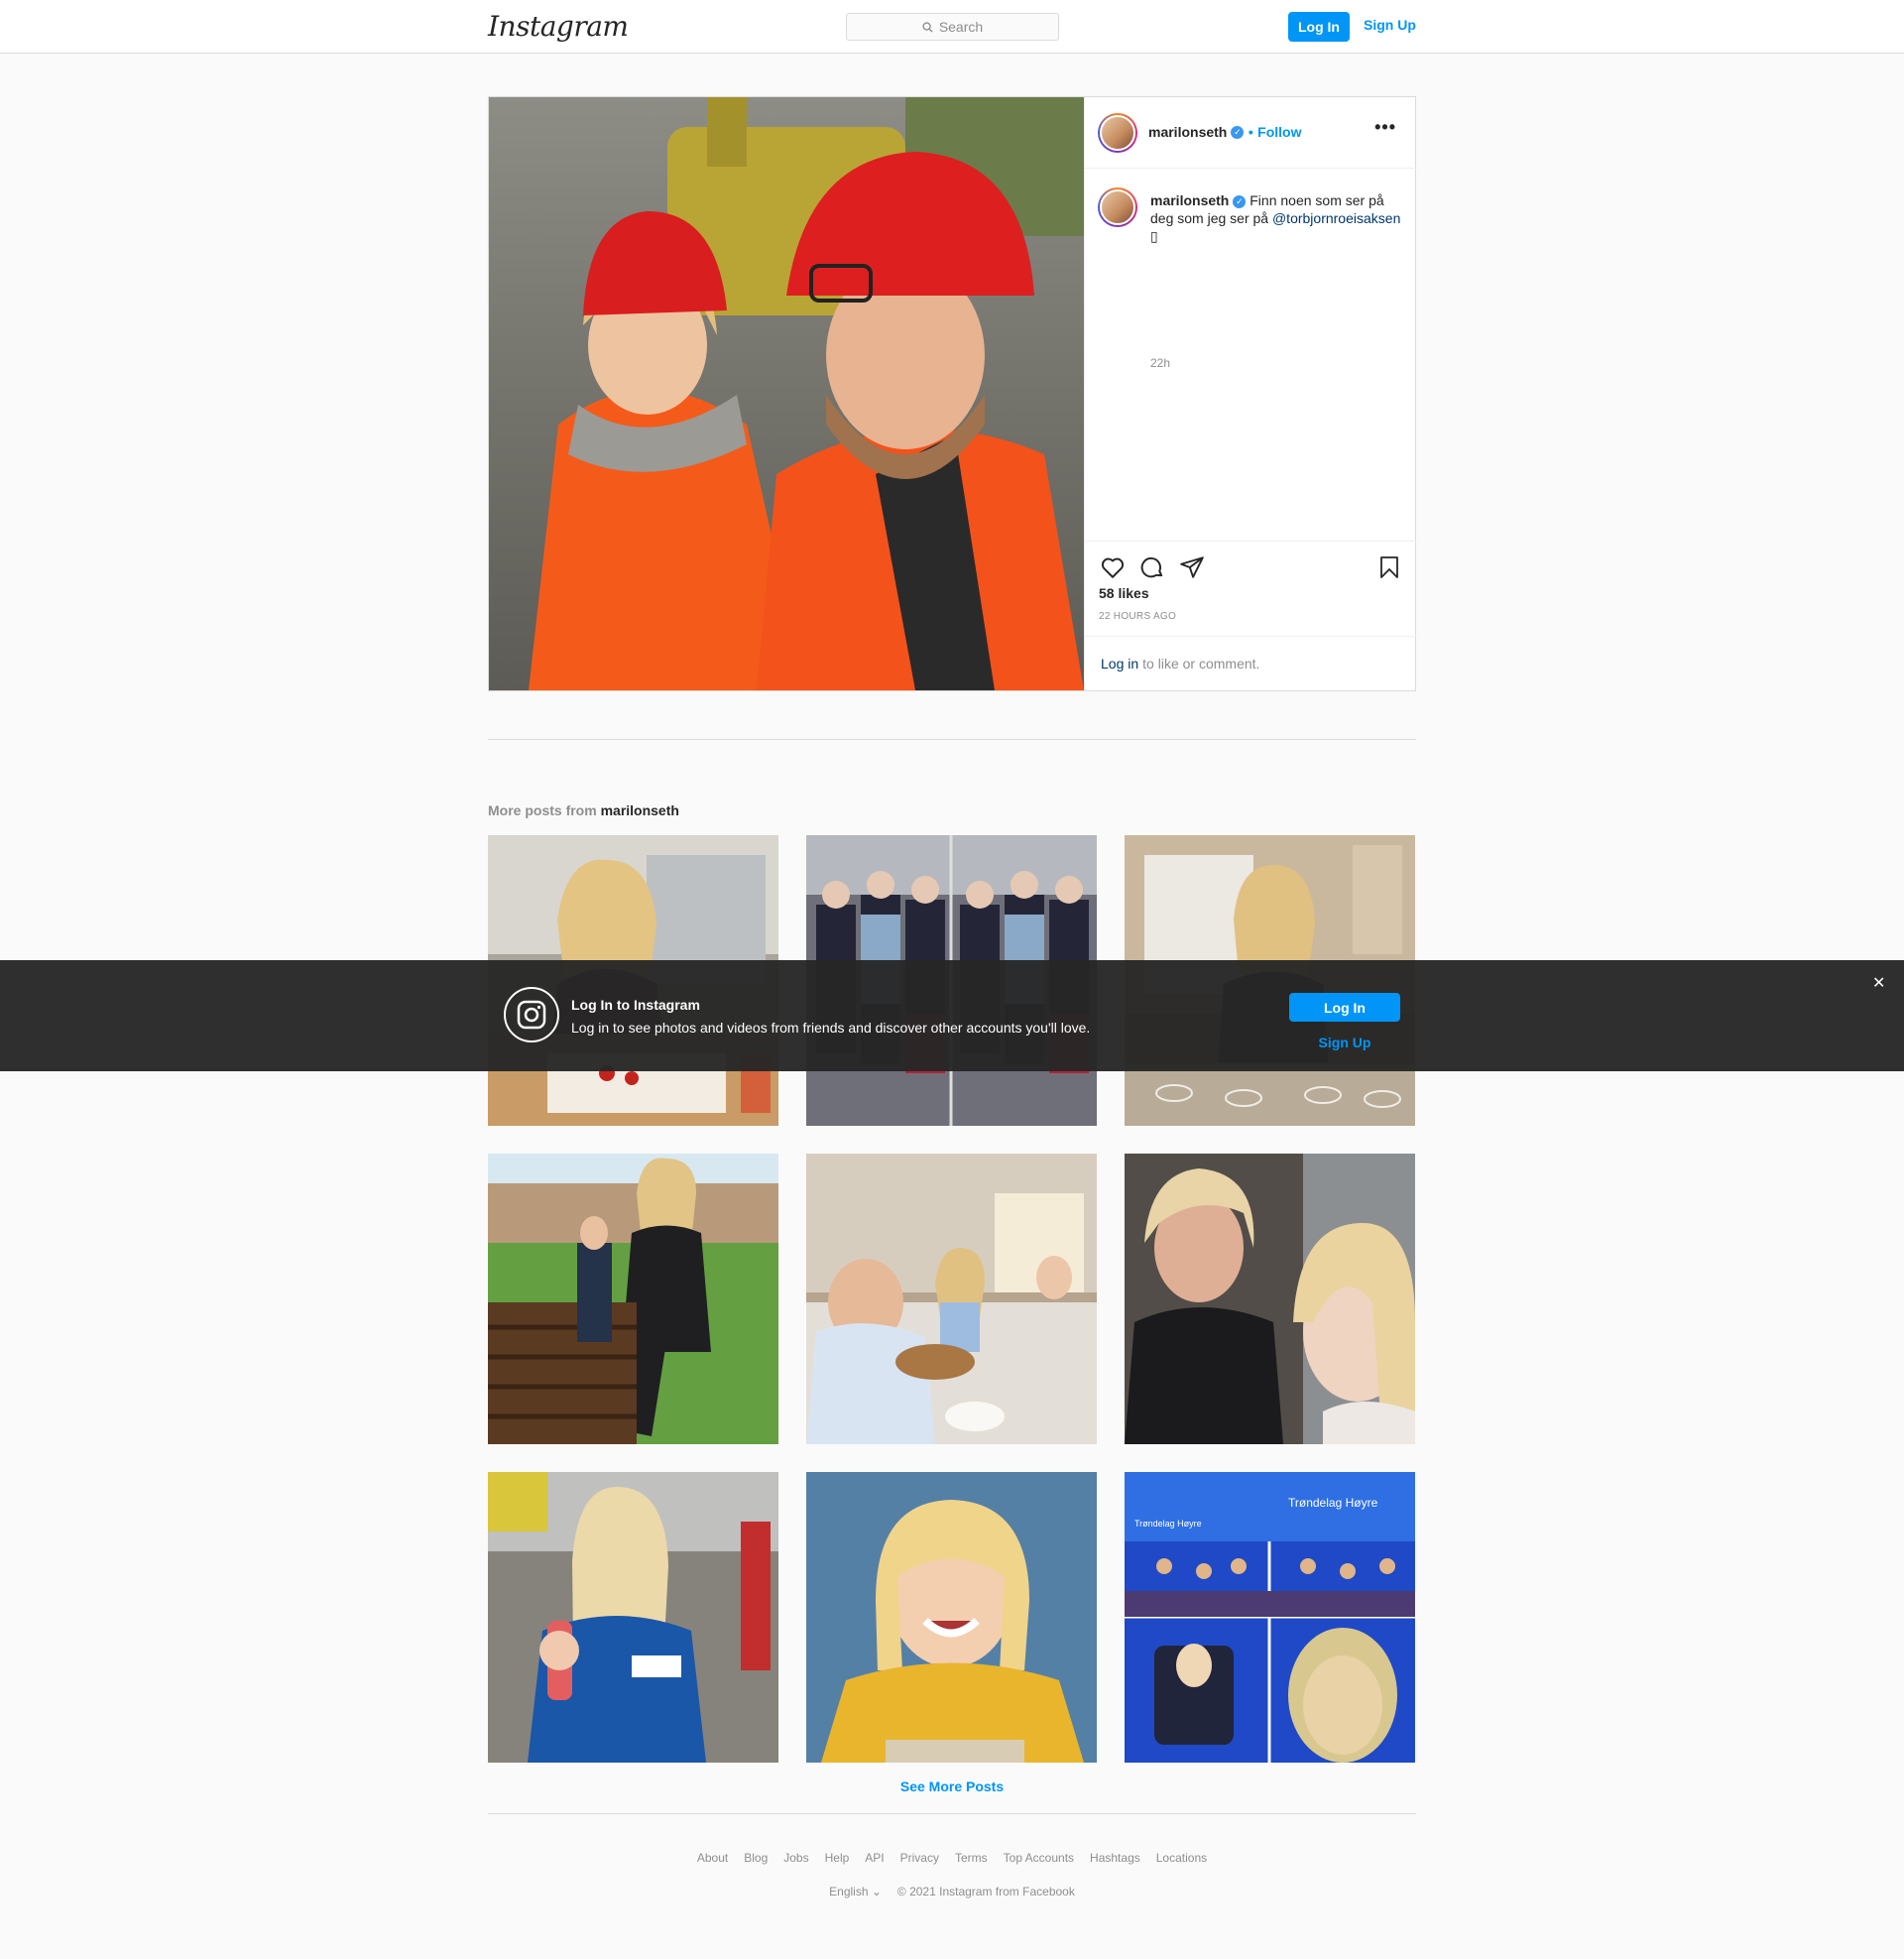  I want to click on instagram-logo: Instagram, so click(558, 26).